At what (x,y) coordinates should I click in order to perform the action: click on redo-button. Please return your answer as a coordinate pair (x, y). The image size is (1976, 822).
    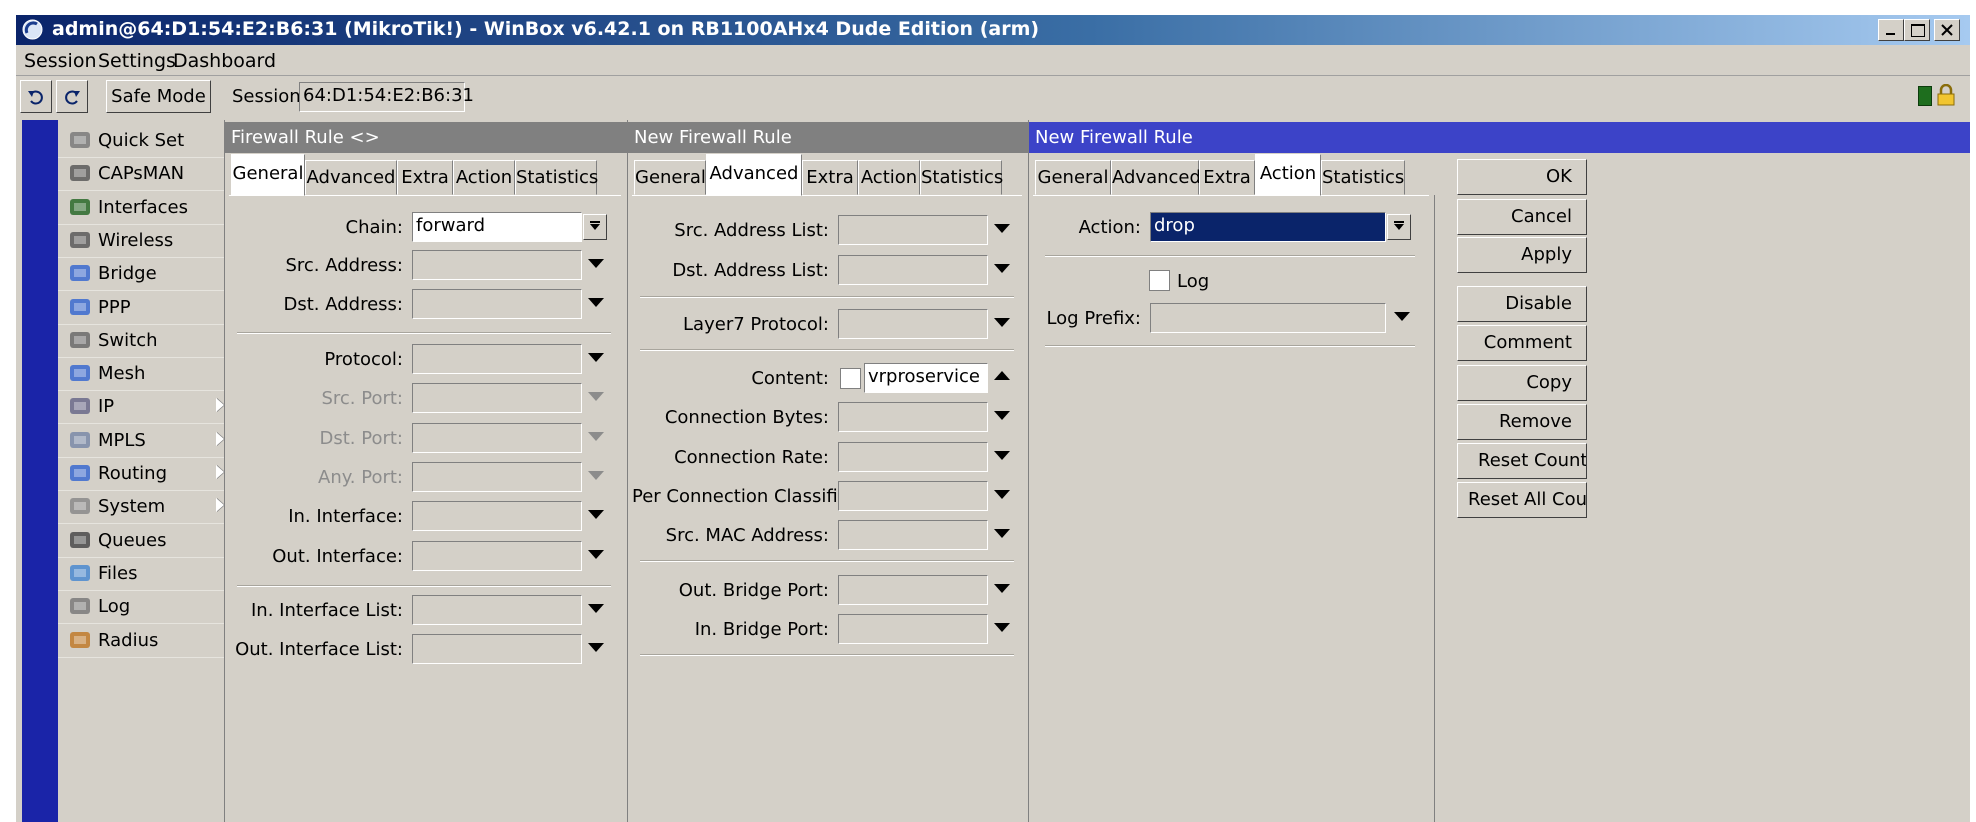
    Looking at the image, I should click on (72, 96).